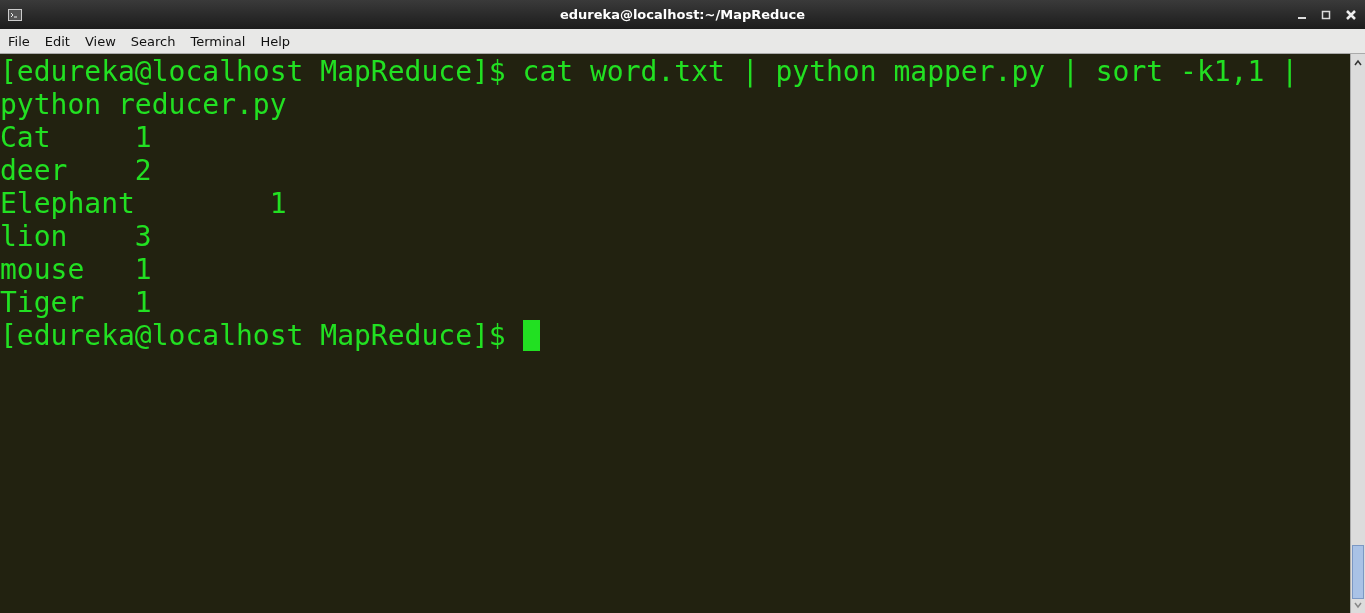 This screenshot has width=1365, height=613. What do you see at coordinates (1358, 572) in the screenshot?
I see `scrollbar-thumb` at bounding box center [1358, 572].